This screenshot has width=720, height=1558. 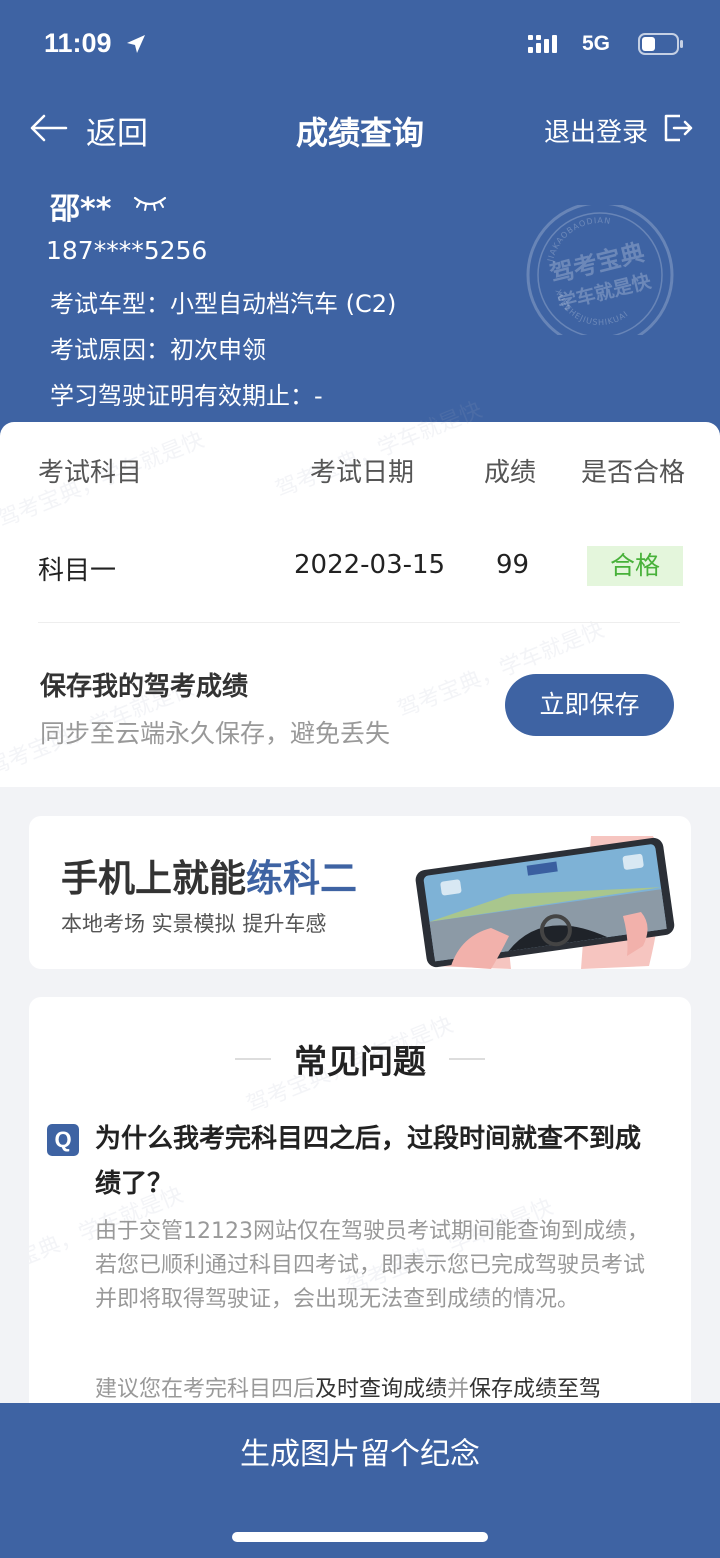 I want to click on faq-header: 常见问题, so click(x=360, y=1059).